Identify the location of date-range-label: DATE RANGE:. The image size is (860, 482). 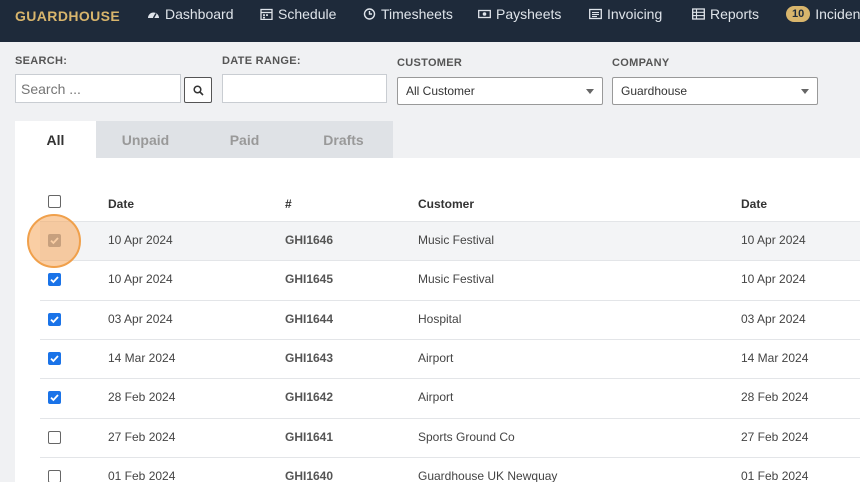
(261, 61).